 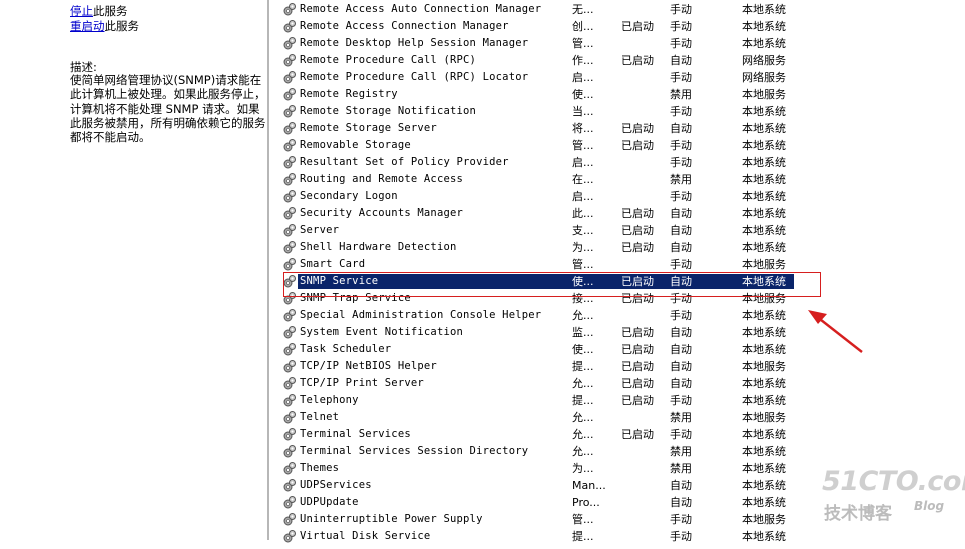 I want to click on service-name: Task Scheduler, so click(x=346, y=349).